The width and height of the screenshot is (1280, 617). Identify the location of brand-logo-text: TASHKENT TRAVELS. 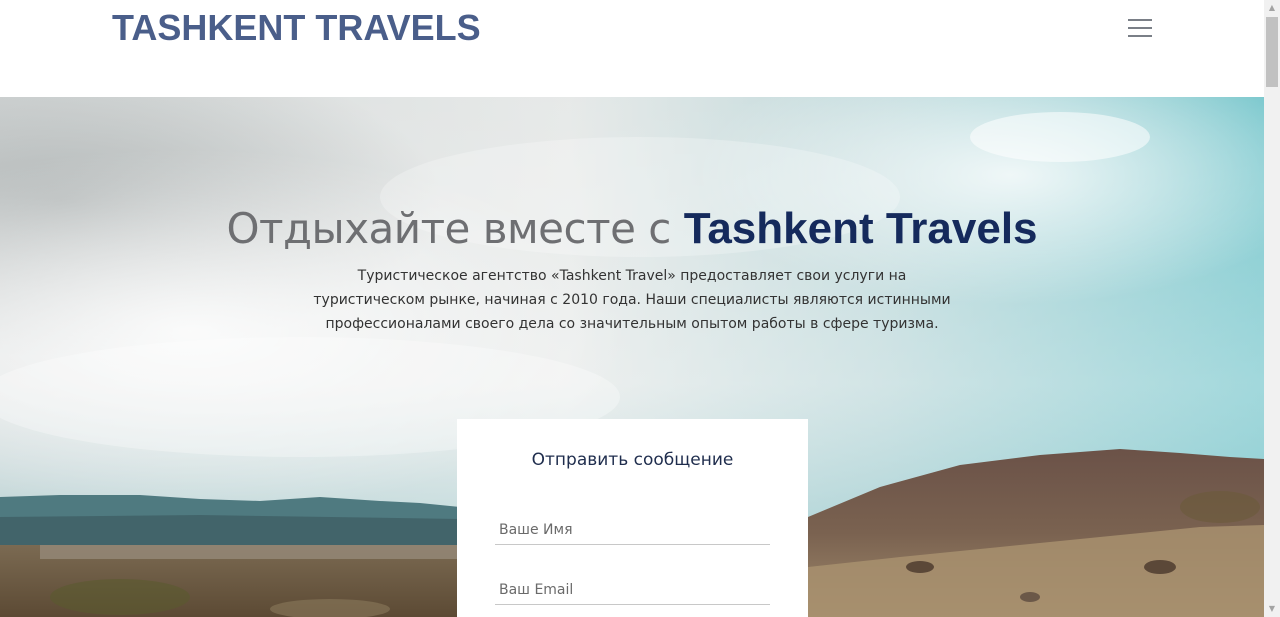
(296, 28).